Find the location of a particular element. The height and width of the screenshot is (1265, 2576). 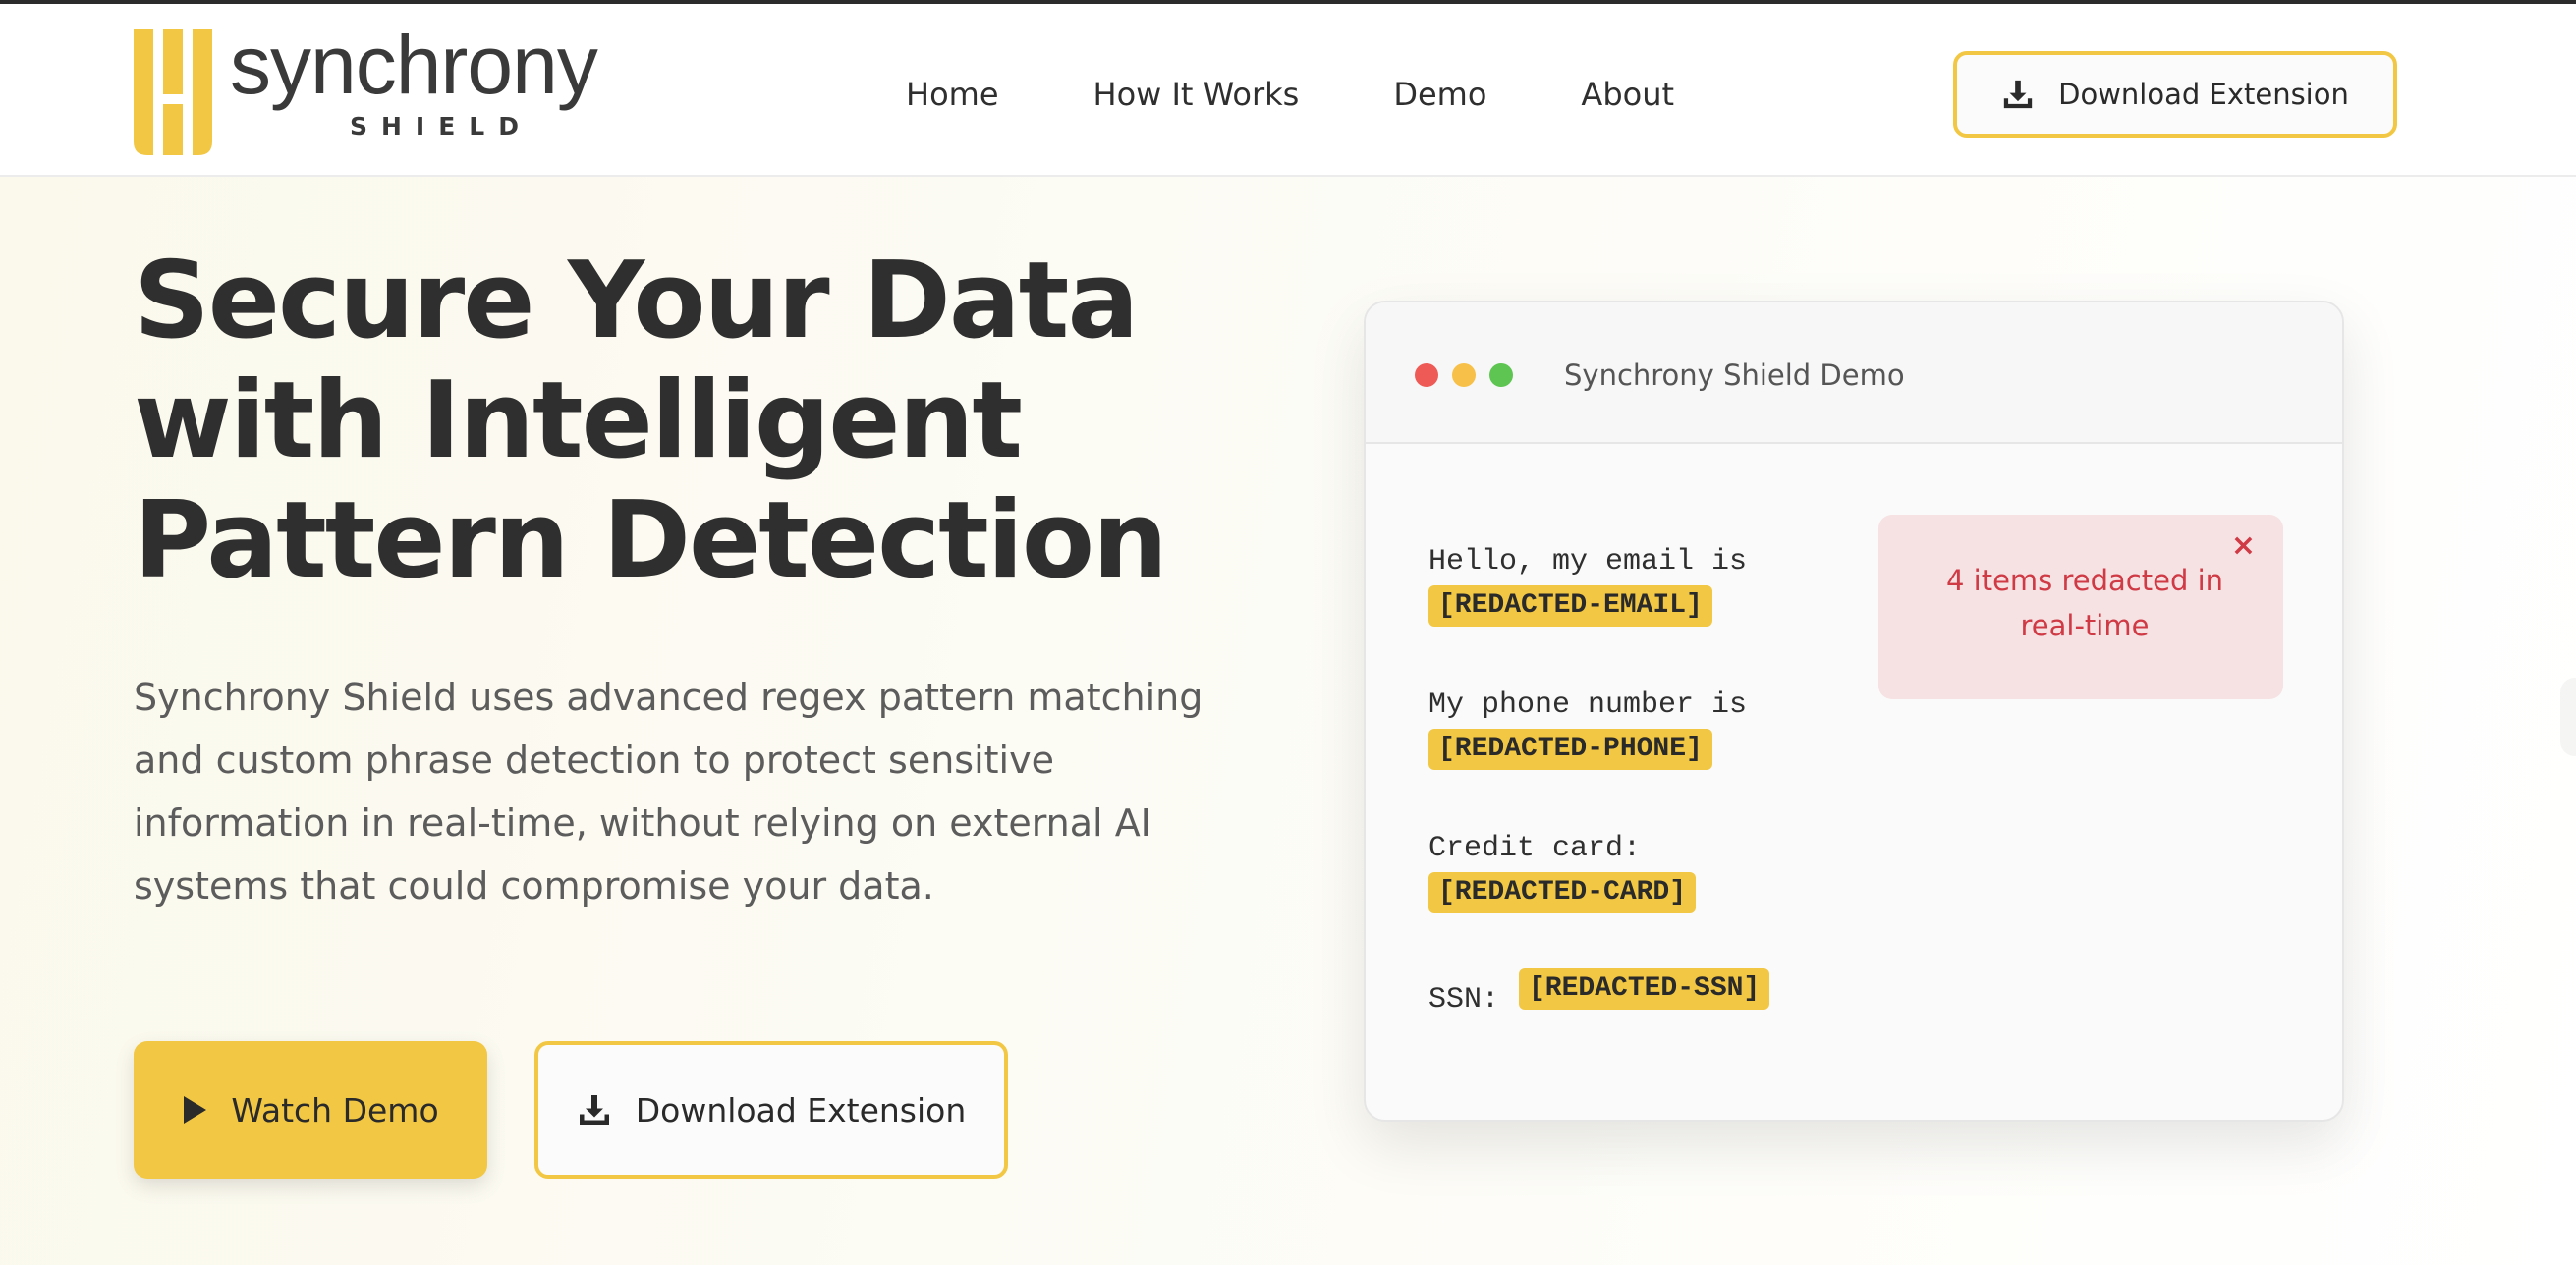

redaction-alert: × 4 items redacted in real-time is located at coordinates (2080, 607).